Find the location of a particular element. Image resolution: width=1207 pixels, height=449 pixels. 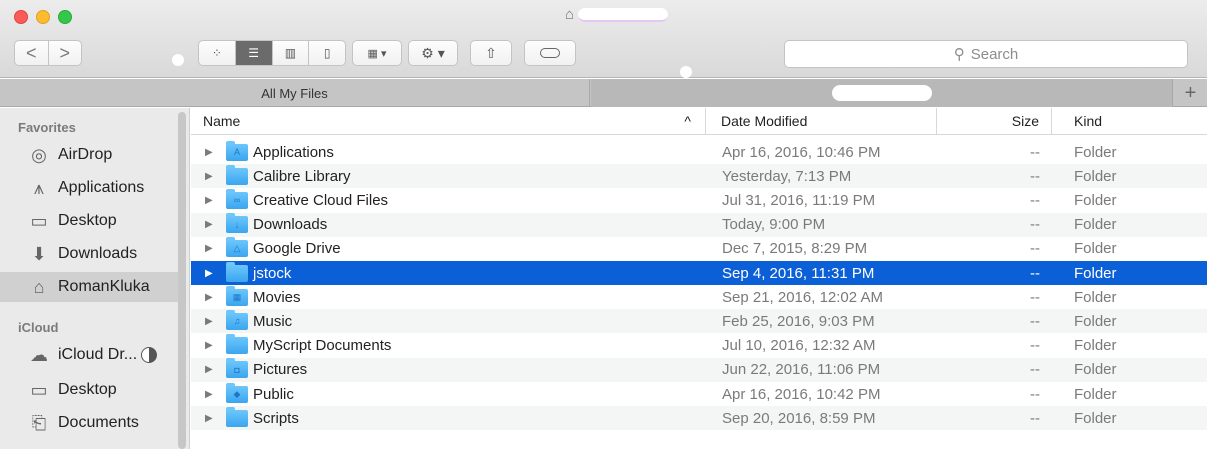

sidebar-item-icloud-desktop: ▭ Desktop is located at coordinates (95, 390).